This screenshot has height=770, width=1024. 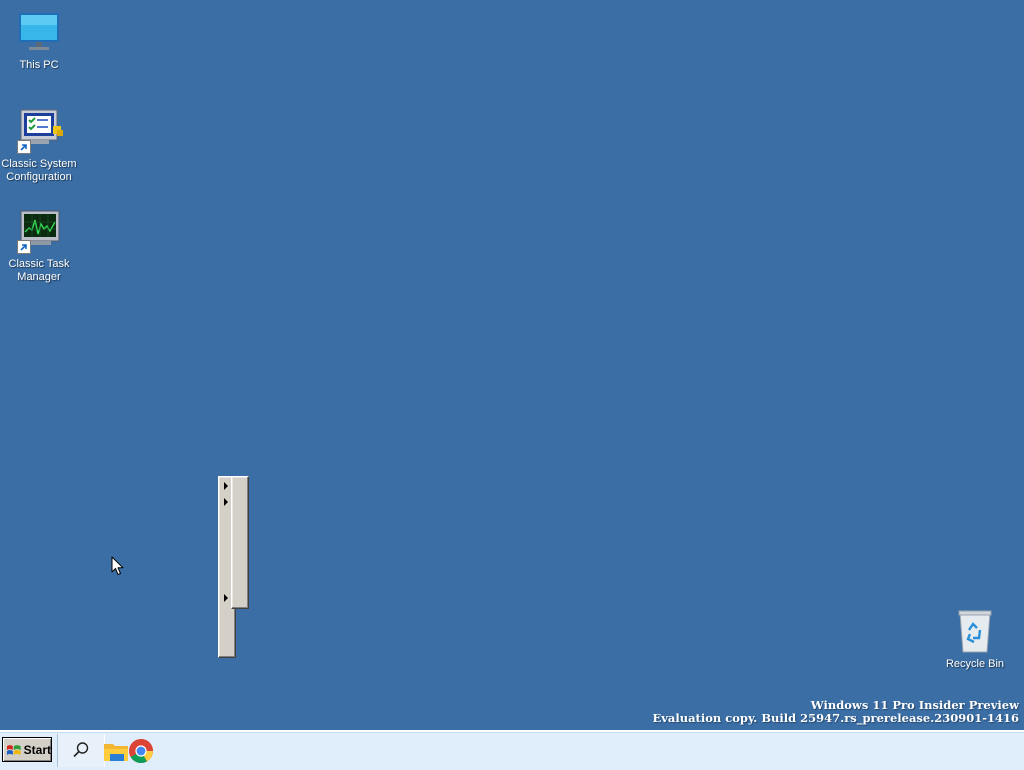 I want to click on classic-system-configuration-icon: Classic System Configuration, so click(x=39, y=146).